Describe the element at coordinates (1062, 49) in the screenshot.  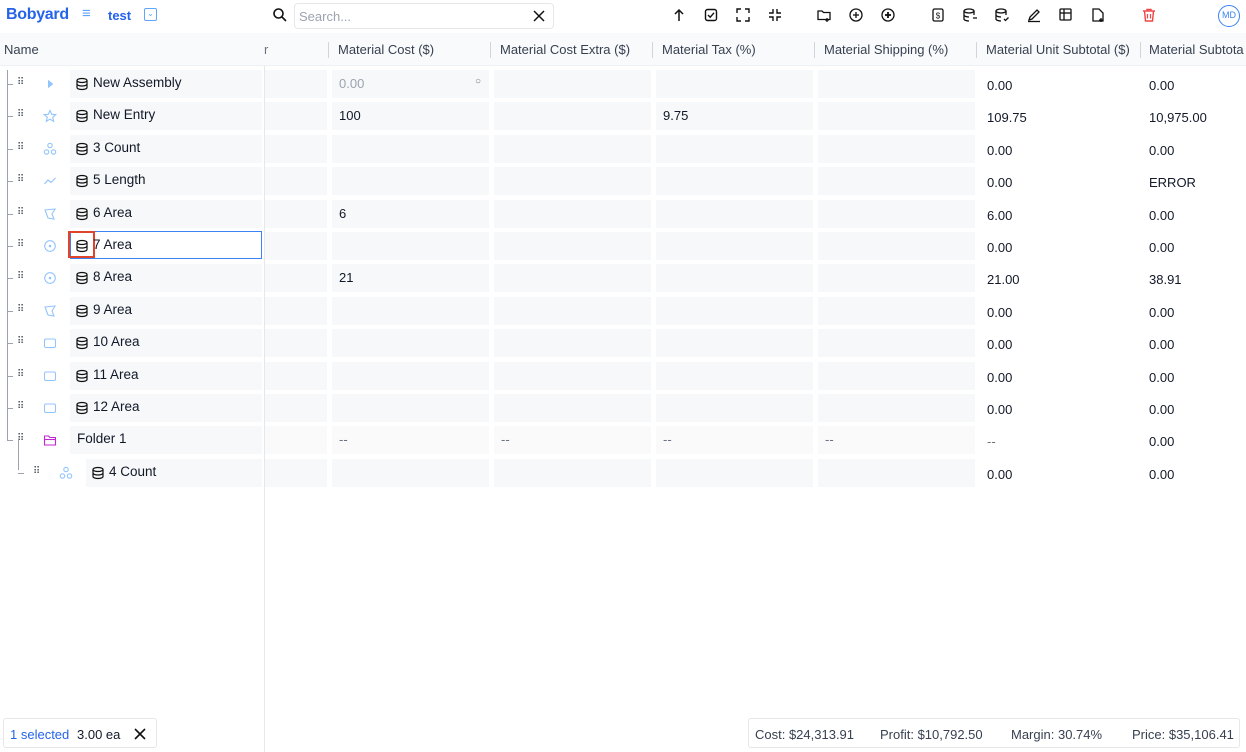
I see `column-header-material-unit-subtotal: Material Unit Subtotal ($)` at that location.